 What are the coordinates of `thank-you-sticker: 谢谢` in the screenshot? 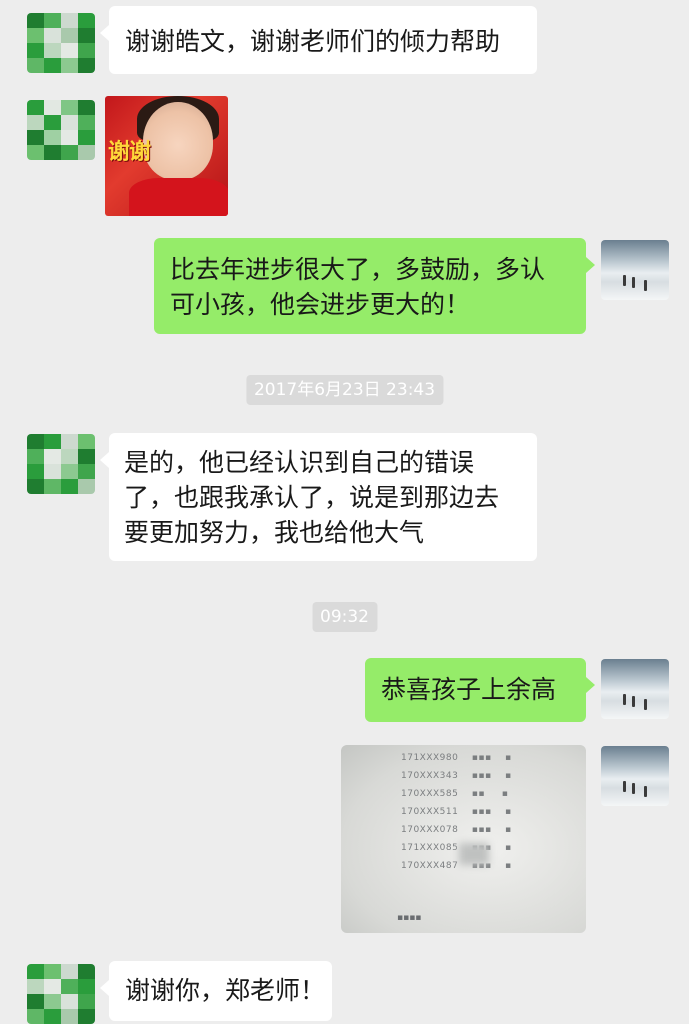 It's located at (166, 156).